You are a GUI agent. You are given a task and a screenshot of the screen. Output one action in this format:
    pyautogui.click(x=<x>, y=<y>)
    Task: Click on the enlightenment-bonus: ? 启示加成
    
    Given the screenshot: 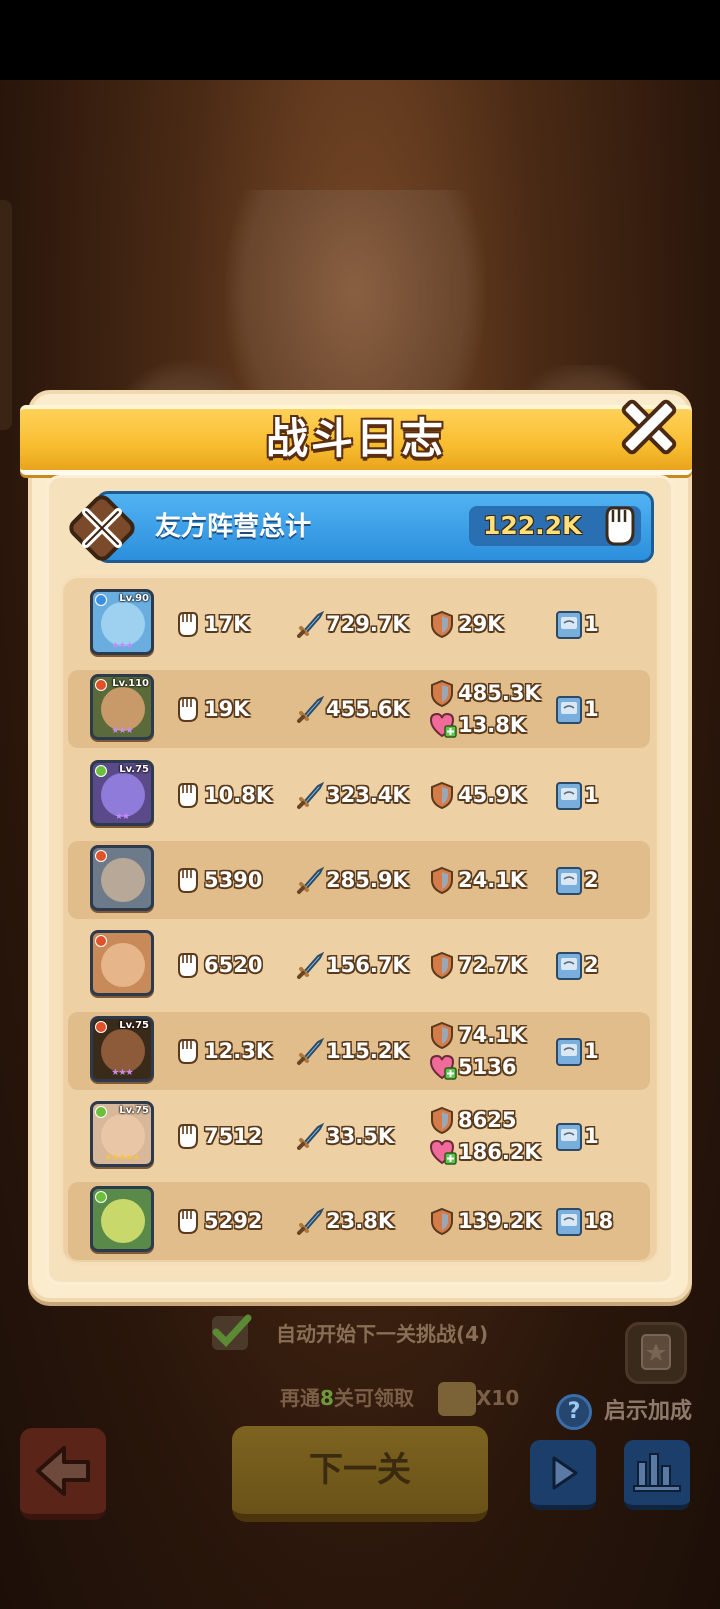 What is the action you would take?
    pyautogui.click(x=638, y=1414)
    